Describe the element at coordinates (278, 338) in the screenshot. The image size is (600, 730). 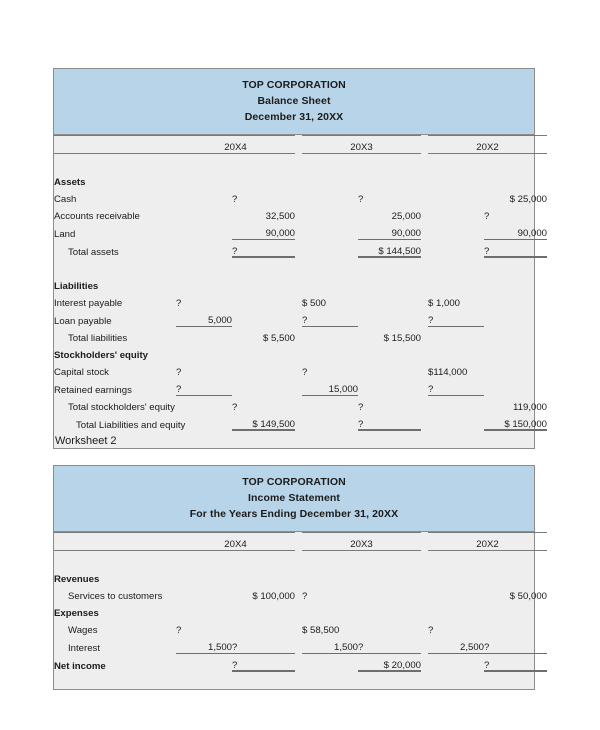
I see `total-liabilities-20x4-outer: $ 5,500` at that location.